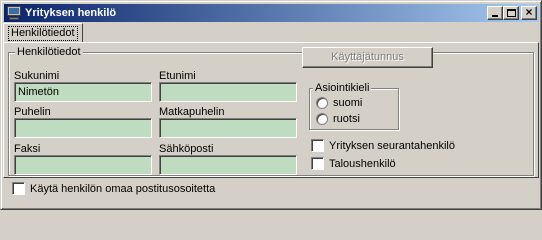 Image resolution: width=542 pixels, height=240 pixels. What do you see at coordinates (342, 88) in the screenshot?
I see `language-legend: Asiointikieli` at bounding box center [342, 88].